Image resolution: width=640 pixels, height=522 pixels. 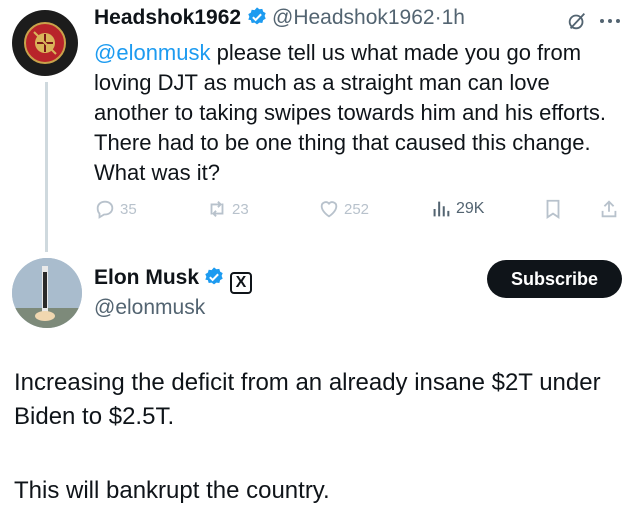 What do you see at coordinates (149, 308) in the screenshot?
I see `author-handle: @elonmusk` at bounding box center [149, 308].